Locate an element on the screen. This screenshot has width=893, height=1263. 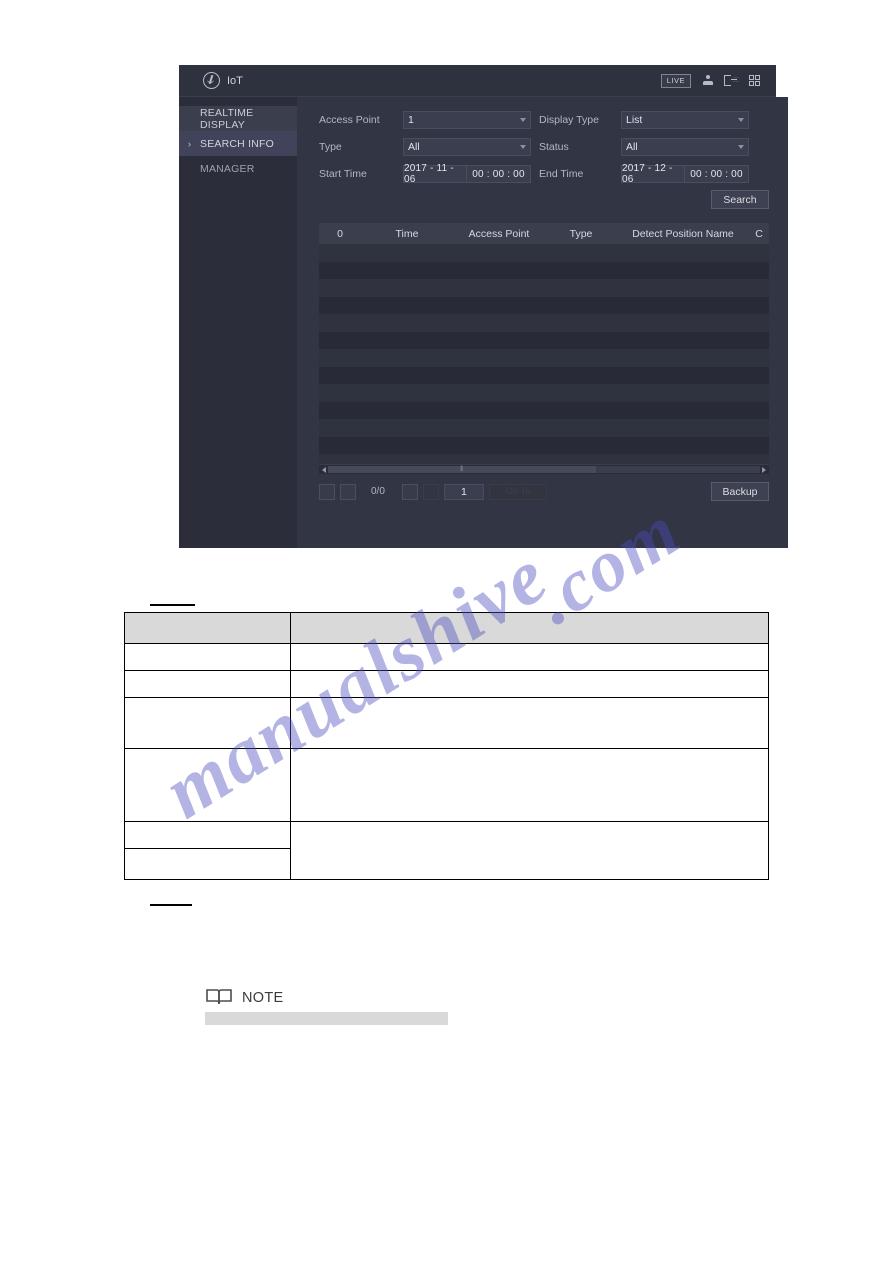
display-type-value: List is located at coordinates (634, 120).